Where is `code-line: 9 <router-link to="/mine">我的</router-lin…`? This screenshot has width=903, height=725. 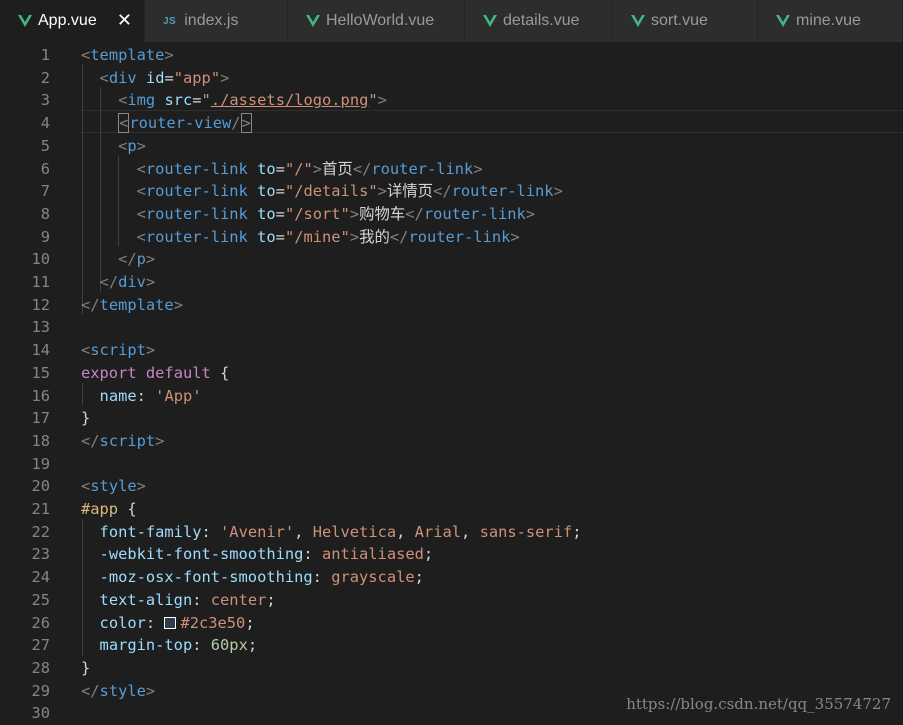 code-line: 9 <router-link to="/mine">我的</router-lin… is located at coordinates (451, 237).